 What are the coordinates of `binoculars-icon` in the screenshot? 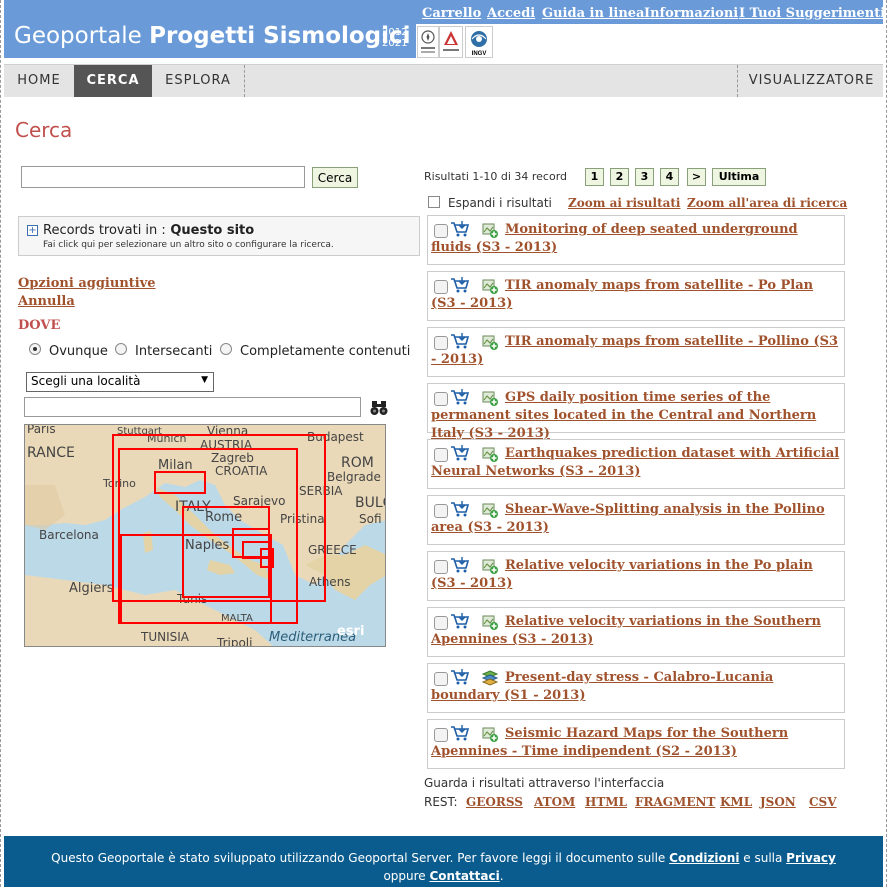 It's located at (379, 408).